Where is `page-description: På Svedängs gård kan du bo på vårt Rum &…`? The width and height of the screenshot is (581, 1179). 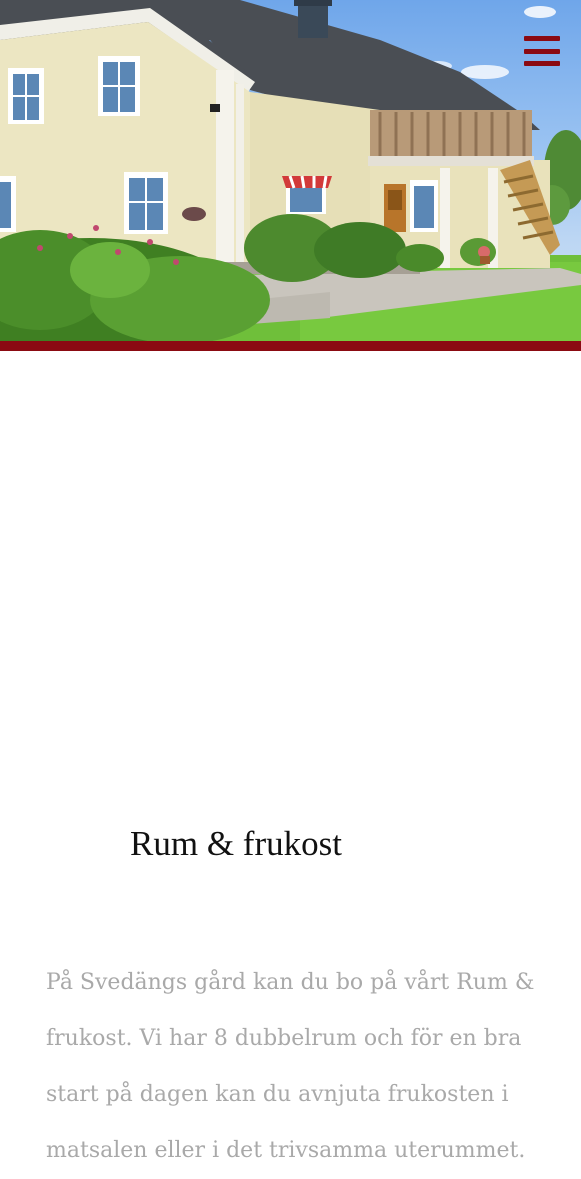 page-description: På Svedängs gård kan du bo på vårt Rum &… is located at coordinates (290, 1066).